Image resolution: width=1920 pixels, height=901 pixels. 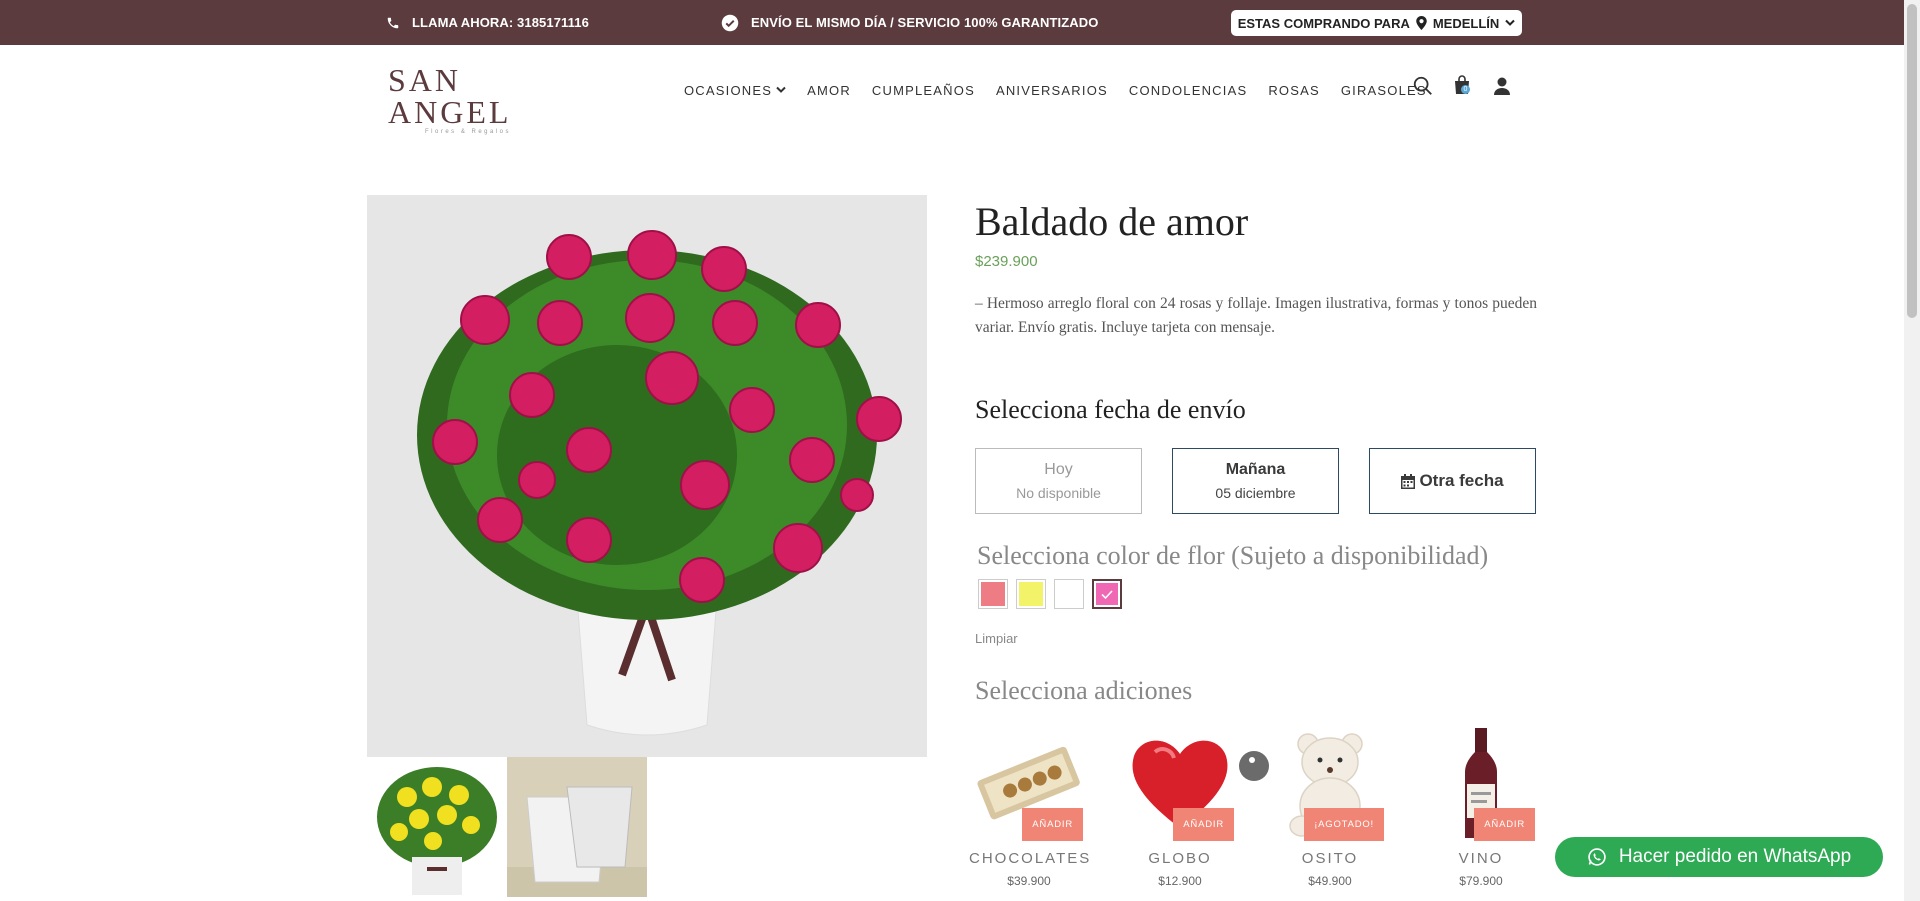 I want to click on date-option-subtitle: No disponible, so click(x=1058, y=493).